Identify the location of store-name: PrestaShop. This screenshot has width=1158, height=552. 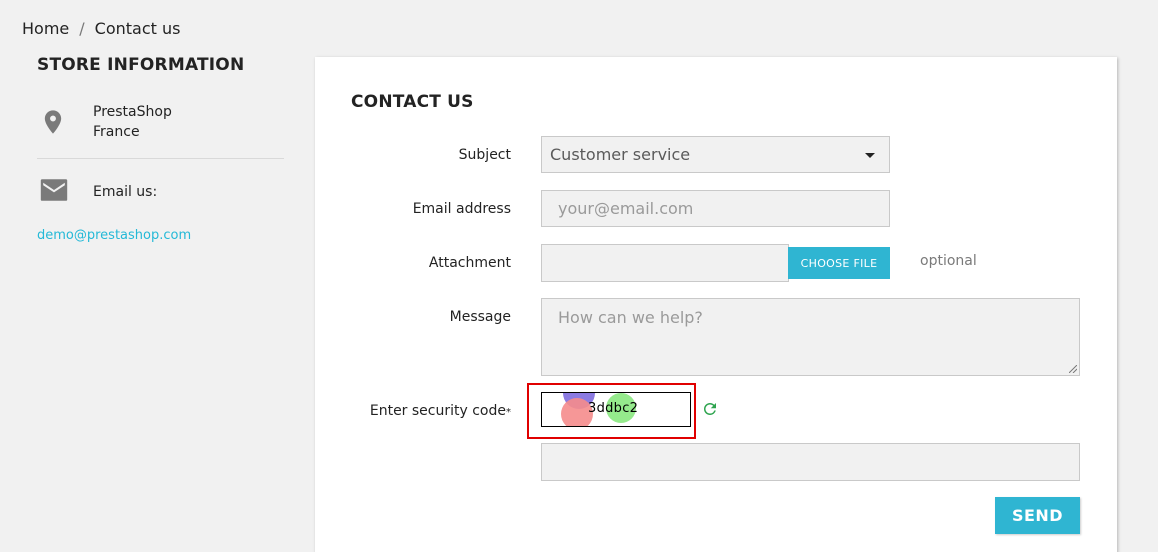
(132, 112).